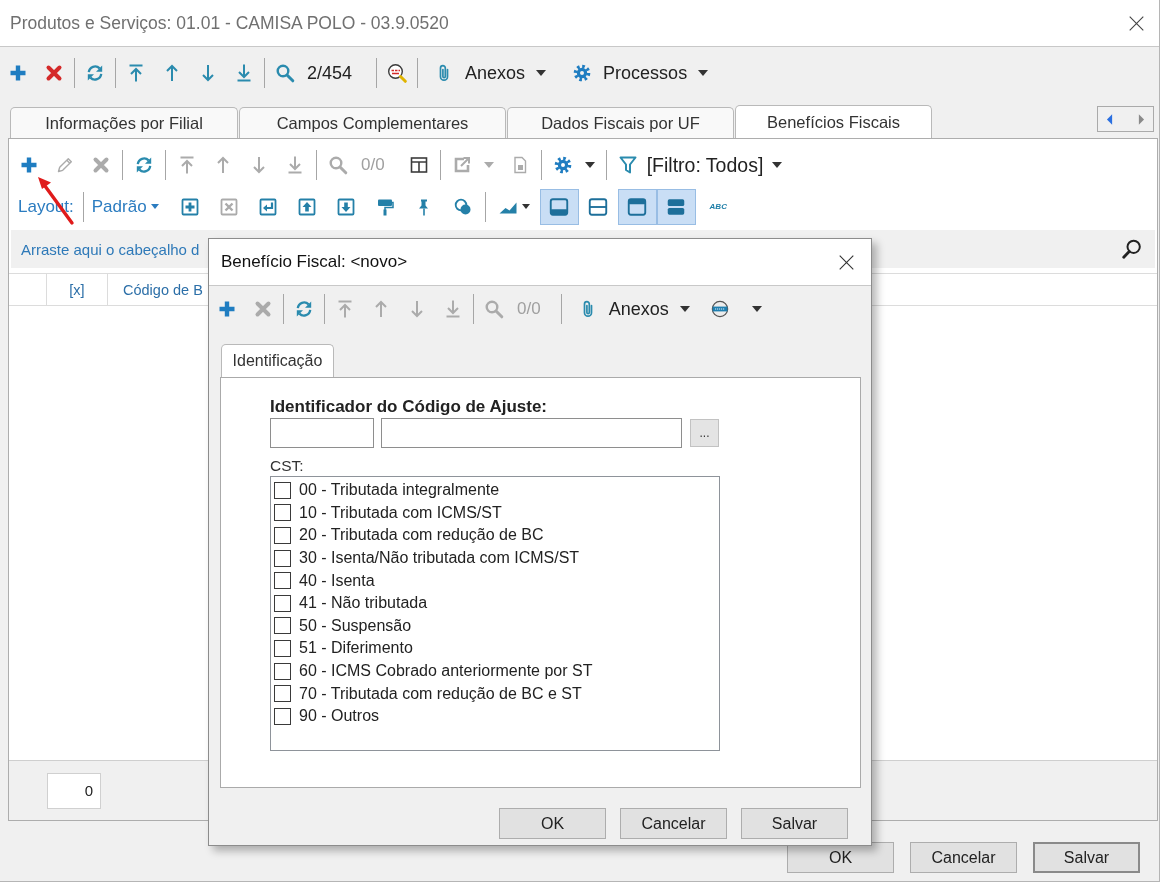 The width and height of the screenshot is (1168, 884). What do you see at coordinates (833, 121) in the screenshot?
I see `tab: Benefícios Fiscais` at bounding box center [833, 121].